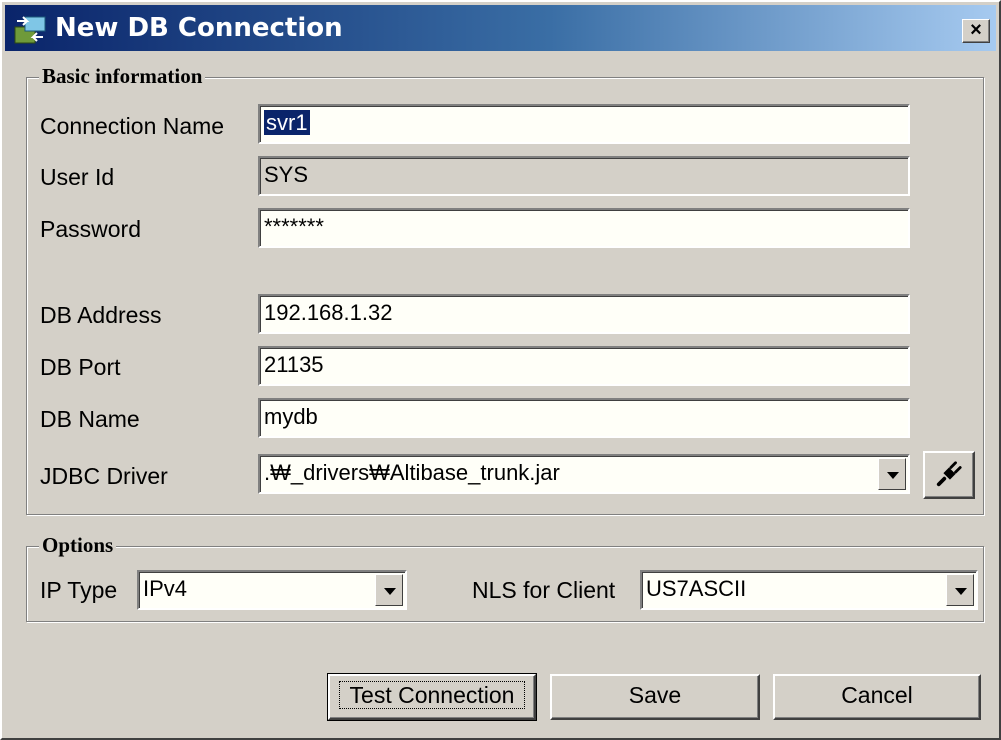 The width and height of the screenshot is (1001, 740). What do you see at coordinates (500, 28) in the screenshot?
I see `title-bar: New DB Connection ×` at bounding box center [500, 28].